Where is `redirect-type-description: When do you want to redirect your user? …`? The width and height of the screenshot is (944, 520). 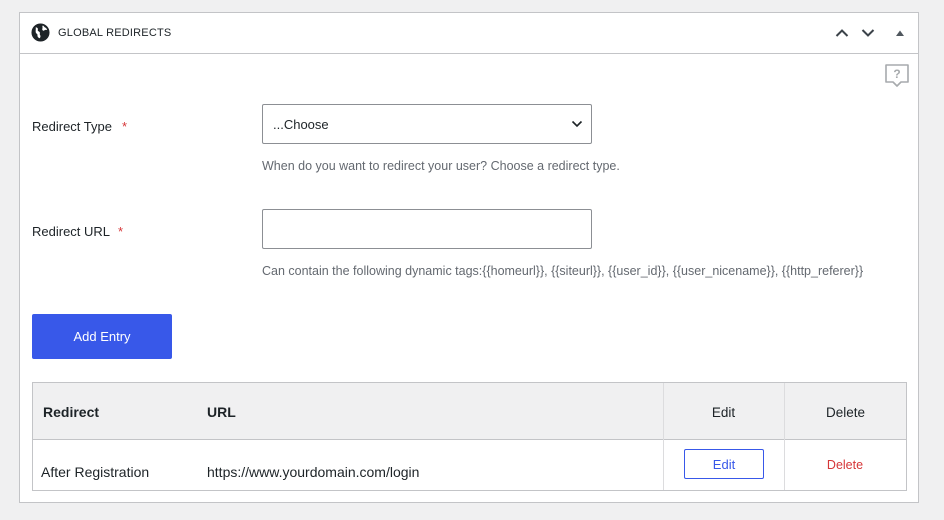 redirect-type-description: When do you want to redirect your user? … is located at coordinates (441, 166).